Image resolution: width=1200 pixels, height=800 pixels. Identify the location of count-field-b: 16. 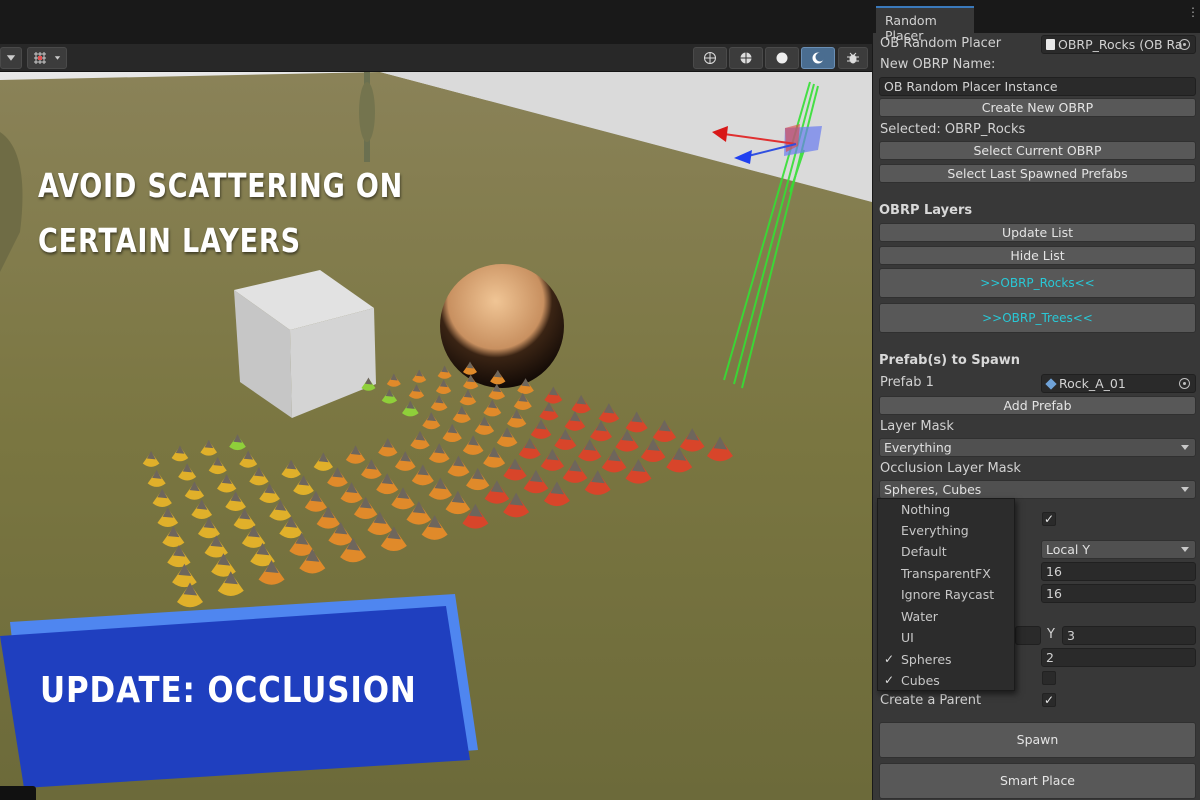
(1118, 593).